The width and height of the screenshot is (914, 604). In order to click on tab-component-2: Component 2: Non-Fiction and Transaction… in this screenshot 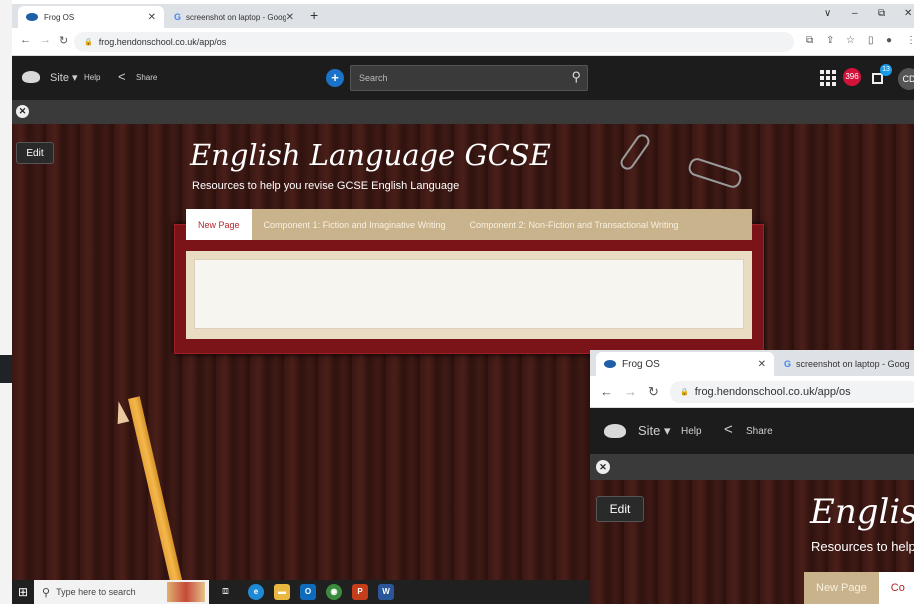, I will do `click(573, 224)`.